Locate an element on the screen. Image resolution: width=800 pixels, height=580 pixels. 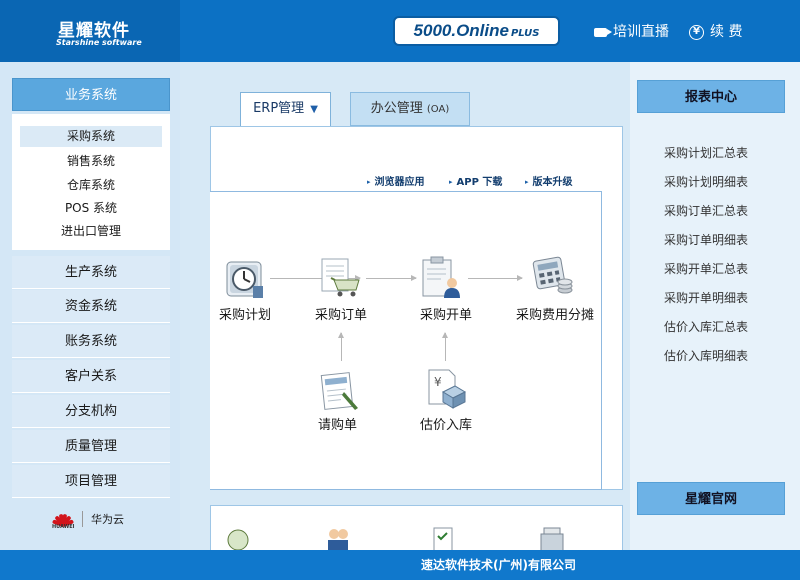
app-download-link: APP 下载 is located at coordinates (476, 180).